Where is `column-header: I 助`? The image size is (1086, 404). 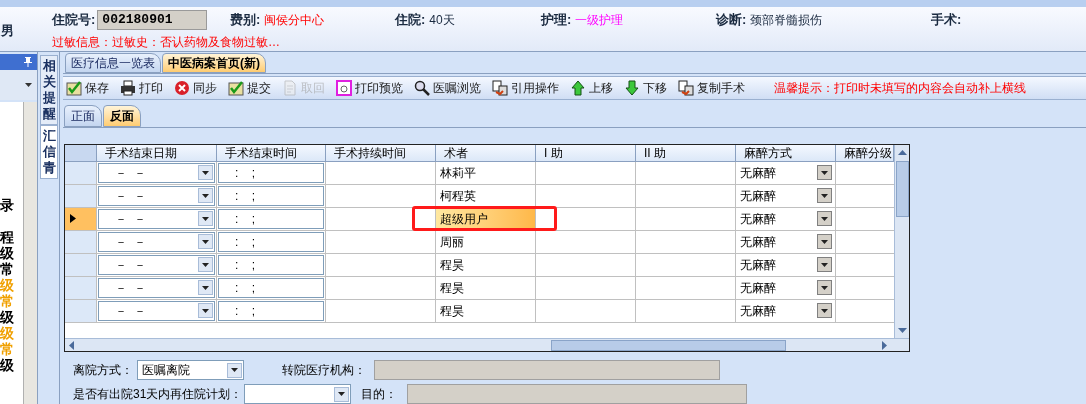 column-header: I 助 is located at coordinates (586, 152).